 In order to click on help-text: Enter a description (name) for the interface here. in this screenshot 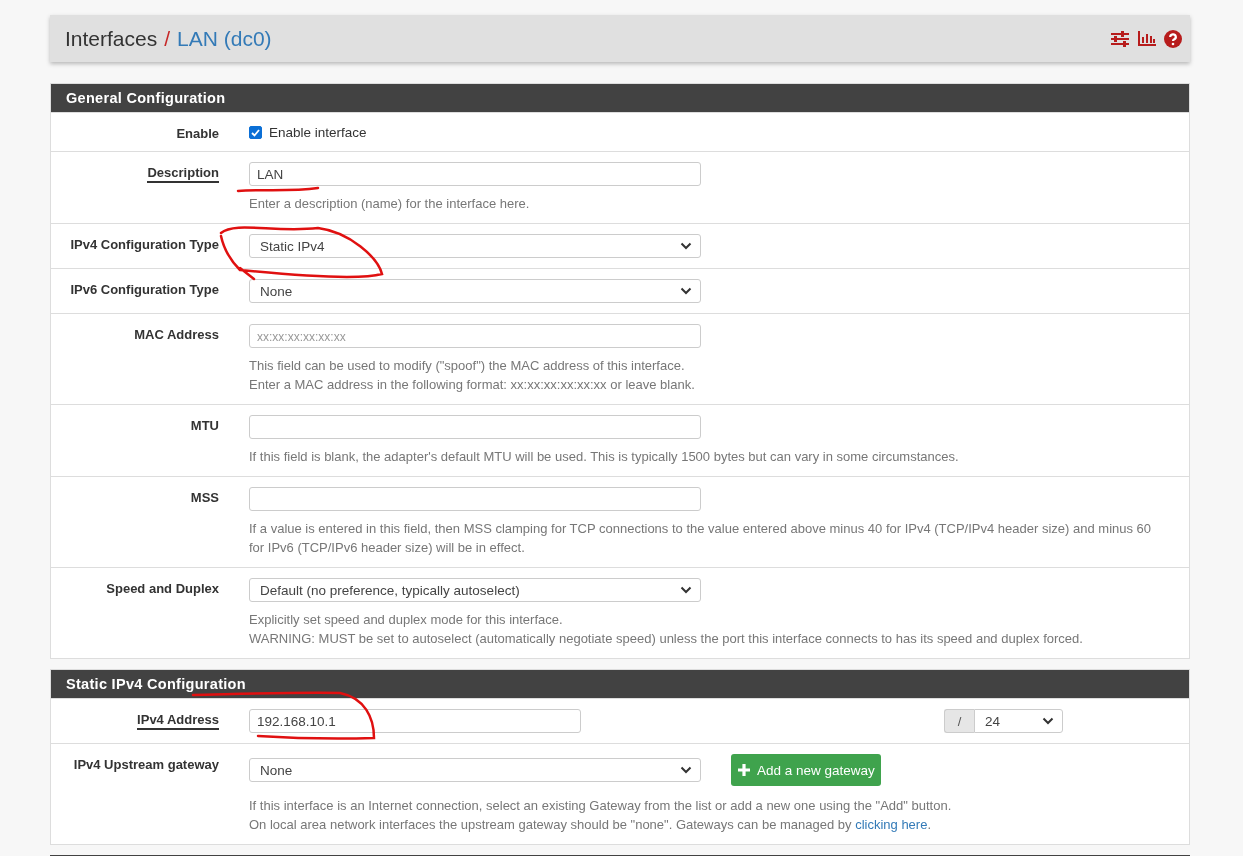, I will do `click(389, 204)`.